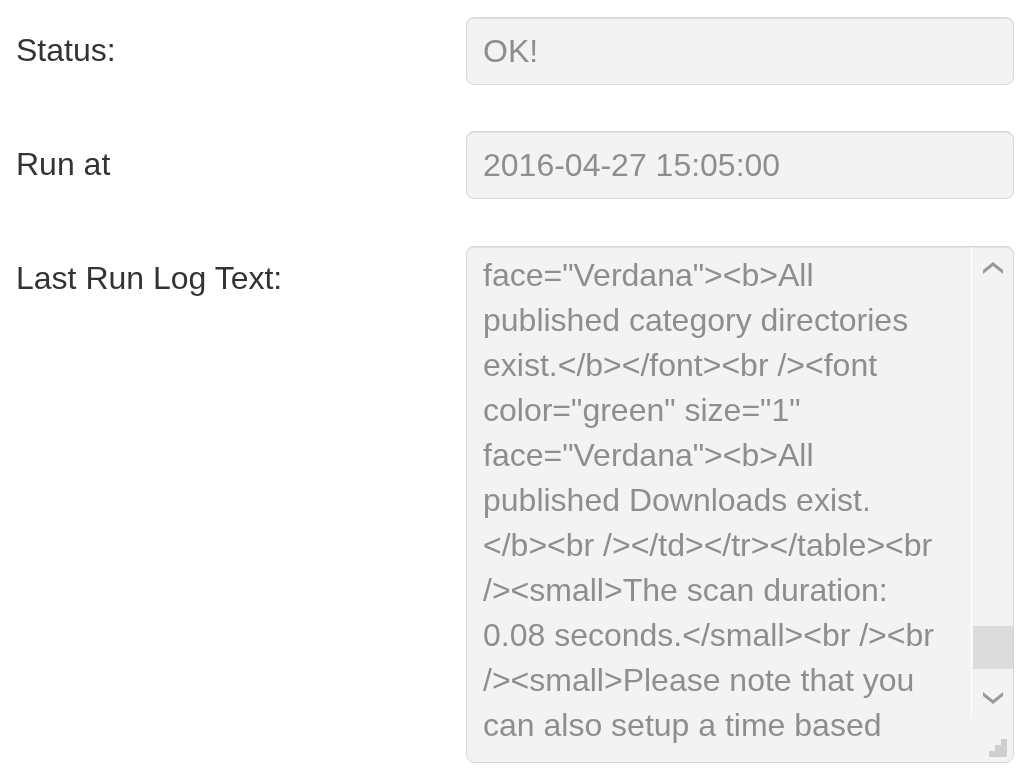  Describe the element at coordinates (64, 164) in the screenshot. I see `field-label: Run at` at that location.